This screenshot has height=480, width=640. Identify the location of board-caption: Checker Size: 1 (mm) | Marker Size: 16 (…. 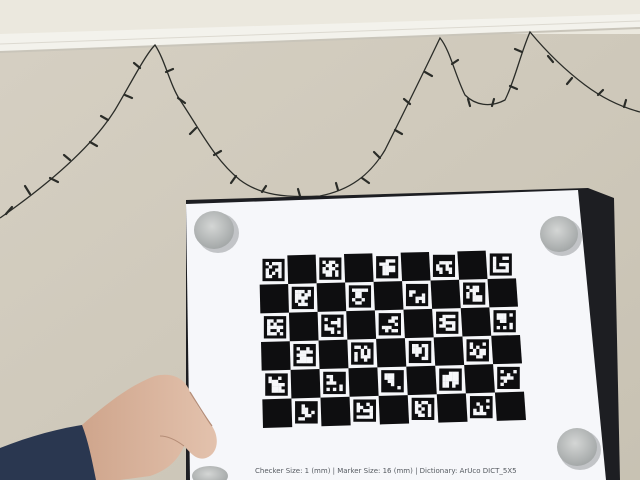
(386, 471).